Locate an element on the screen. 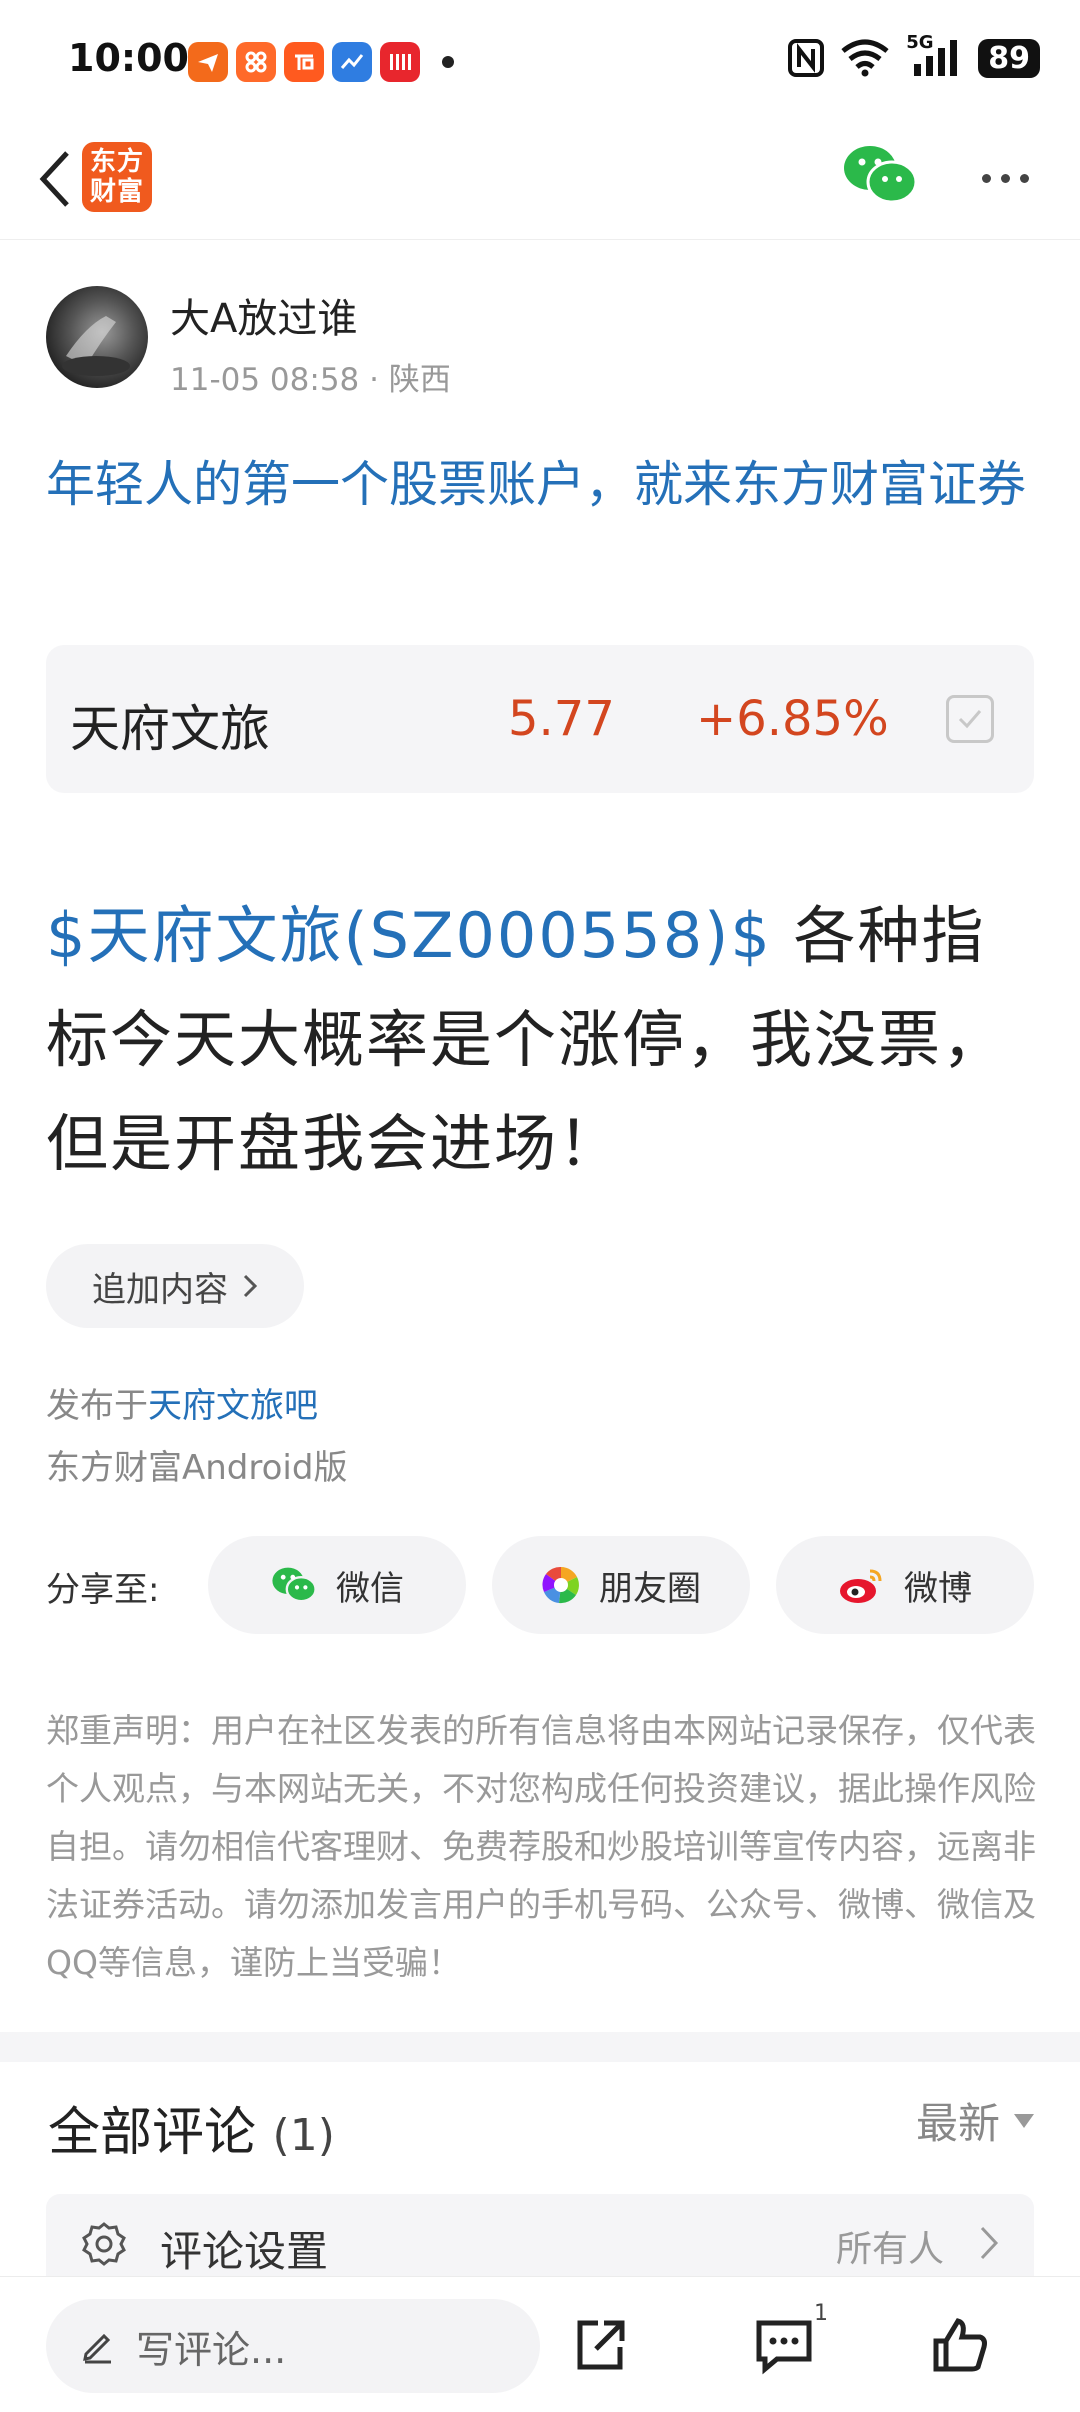 The image size is (1080, 2412). cellular-signal-icon: 5G is located at coordinates (934, 55).